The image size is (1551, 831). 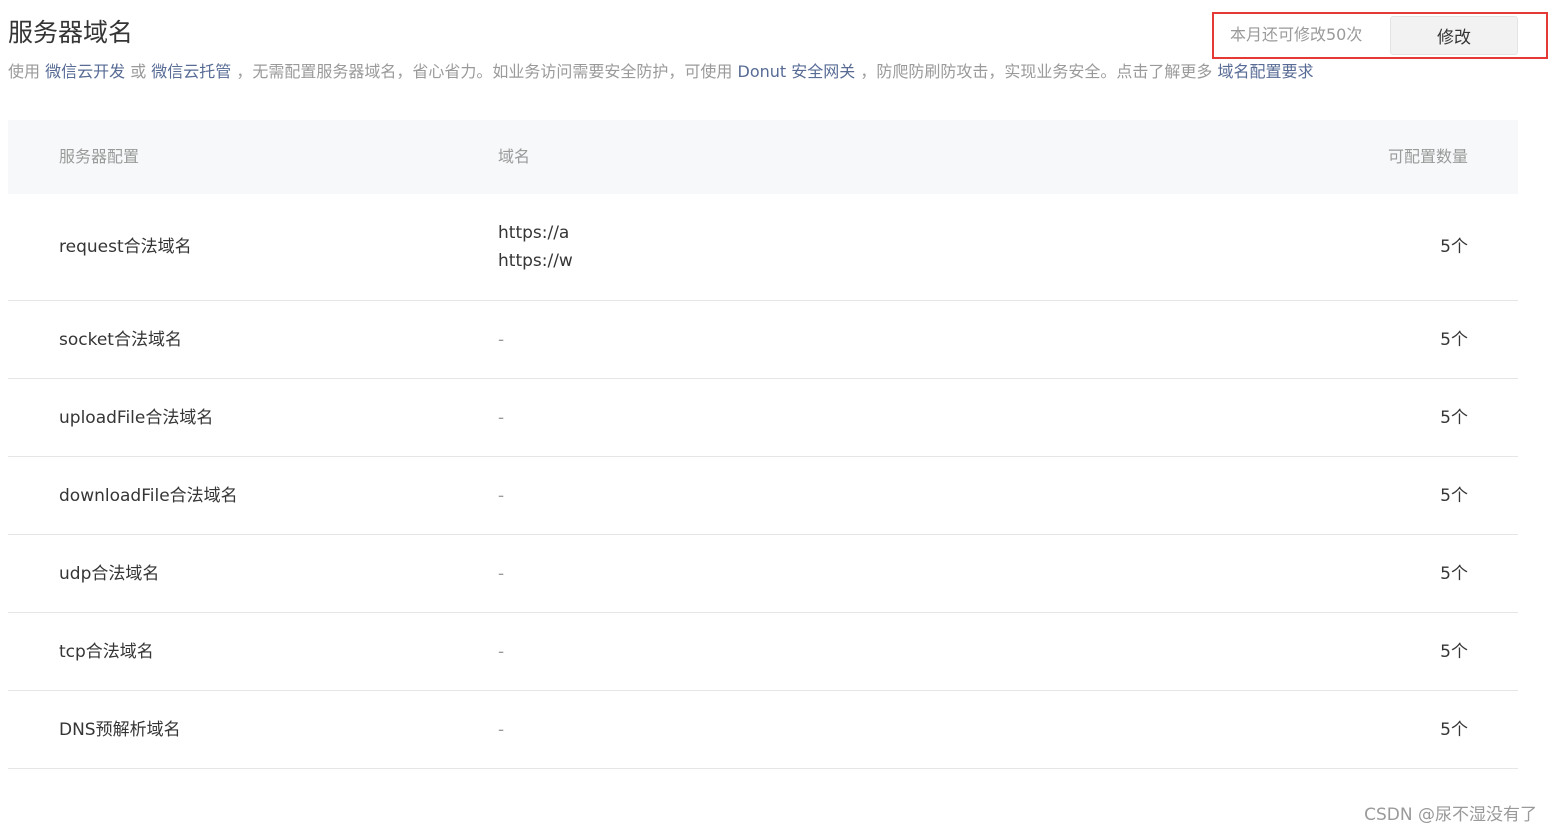 I want to click on row-config-name: uploadFile合法域名, so click(x=136, y=417).